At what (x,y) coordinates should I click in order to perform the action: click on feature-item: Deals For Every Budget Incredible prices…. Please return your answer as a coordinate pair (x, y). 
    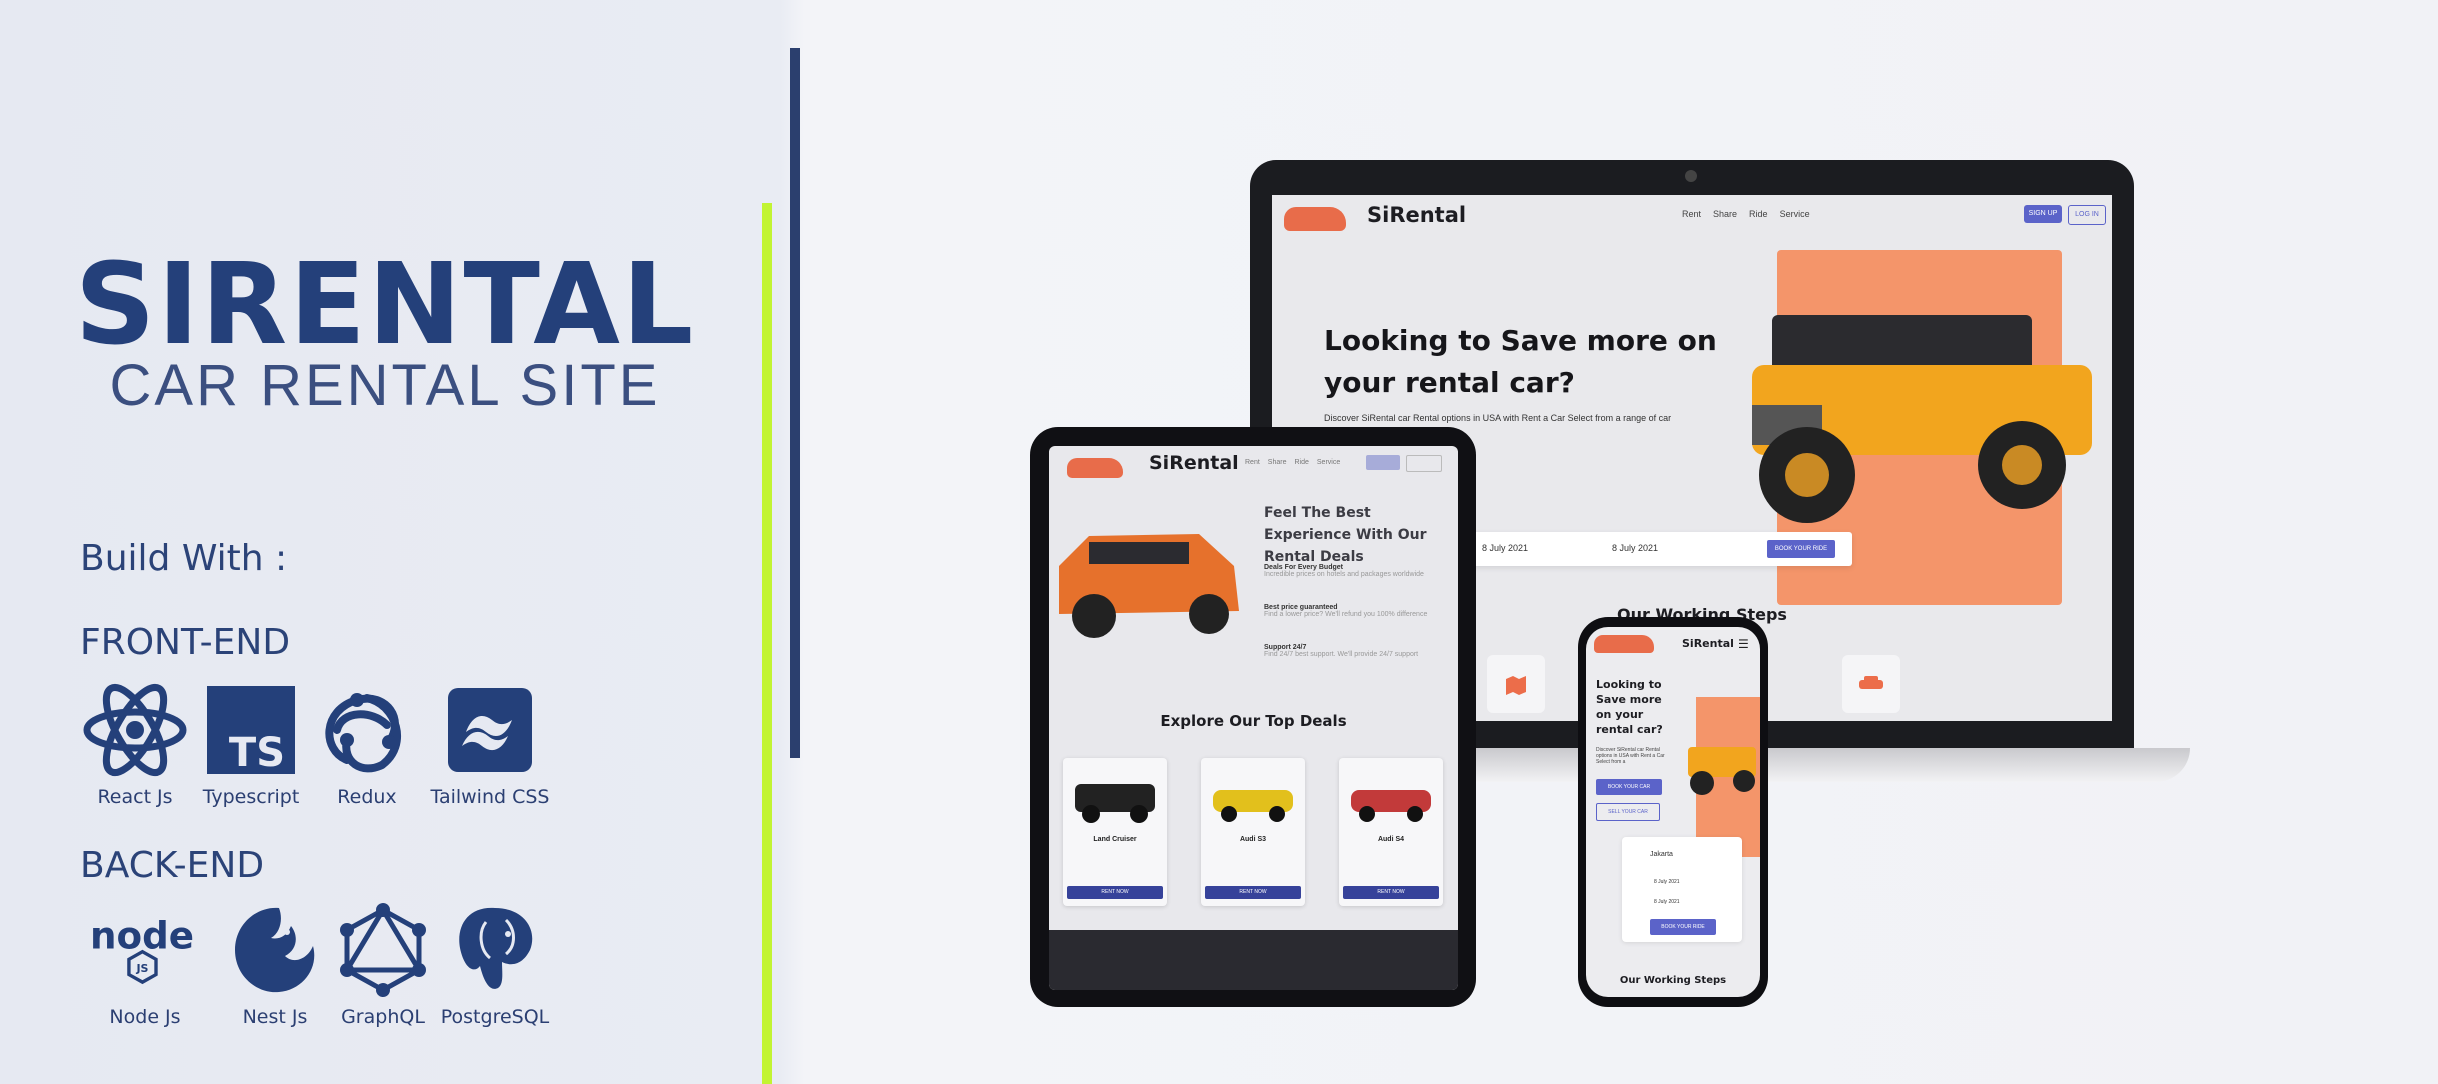
    Looking at the image, I should click on (1354, 571).